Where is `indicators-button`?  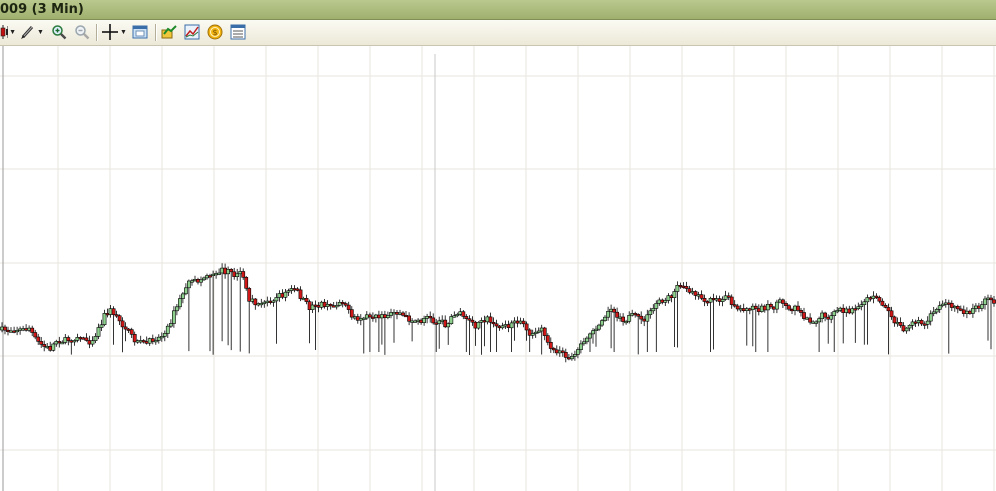 indicators-button is located at coordinates (192, 32).